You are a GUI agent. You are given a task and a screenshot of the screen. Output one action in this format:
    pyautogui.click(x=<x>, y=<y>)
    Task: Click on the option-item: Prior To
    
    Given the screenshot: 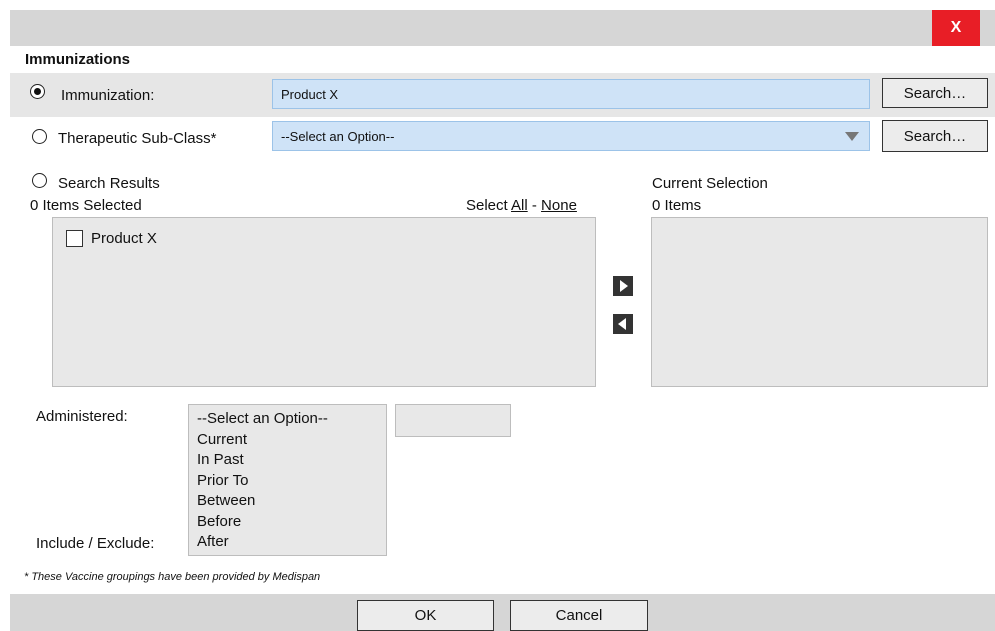 What is the action you would take?
    pyautogui.click(x=287, y=481)
    